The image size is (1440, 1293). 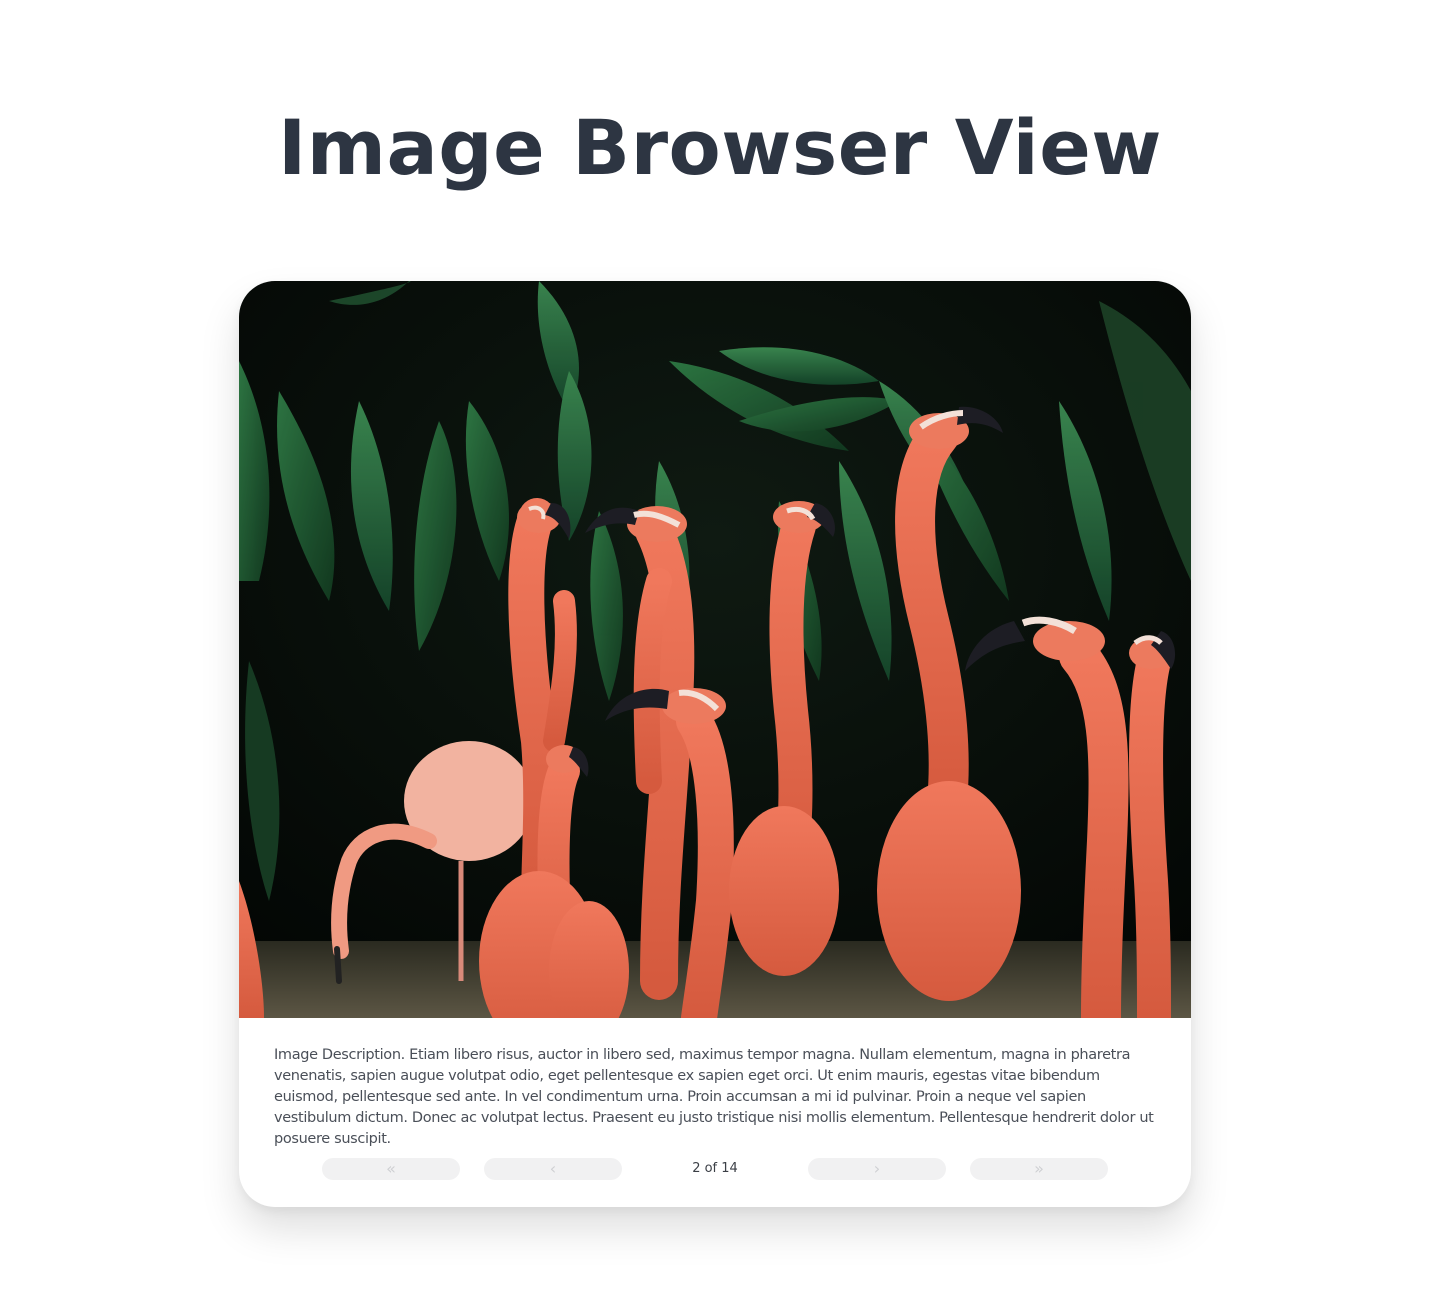 I want to click on chevron-right-icon: ›, so click(x=877, y=1168).